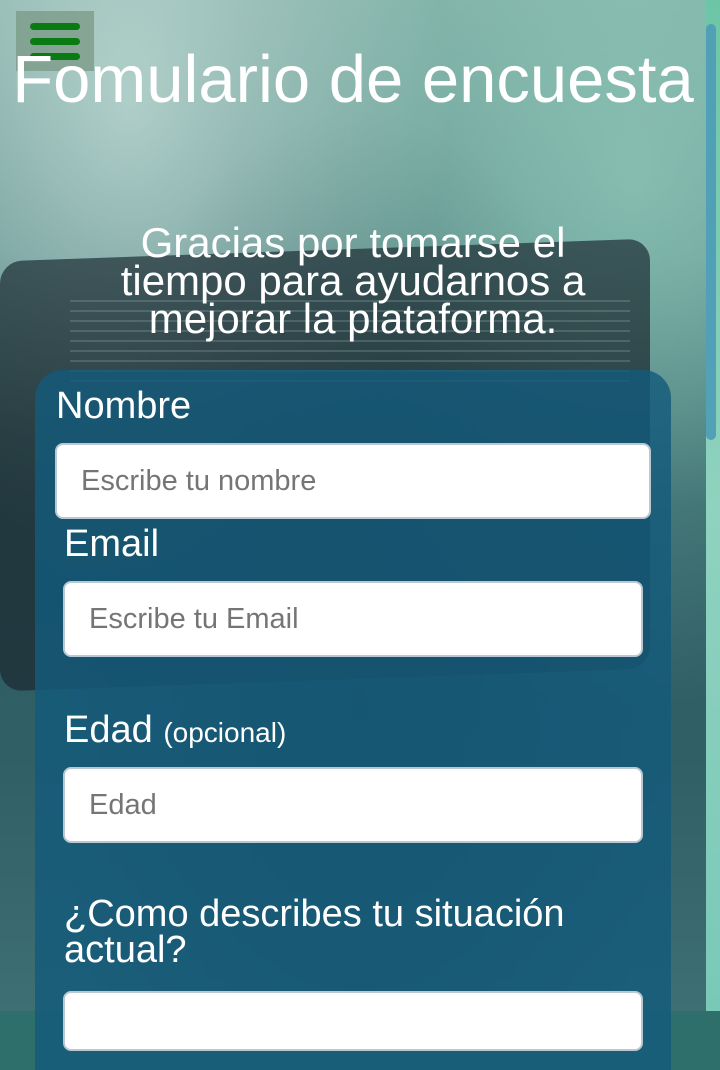 Image resolution: width=720 pixels, height=1070 pixels. I want to click on age-optional-note: (opcional), so click(225, 732).